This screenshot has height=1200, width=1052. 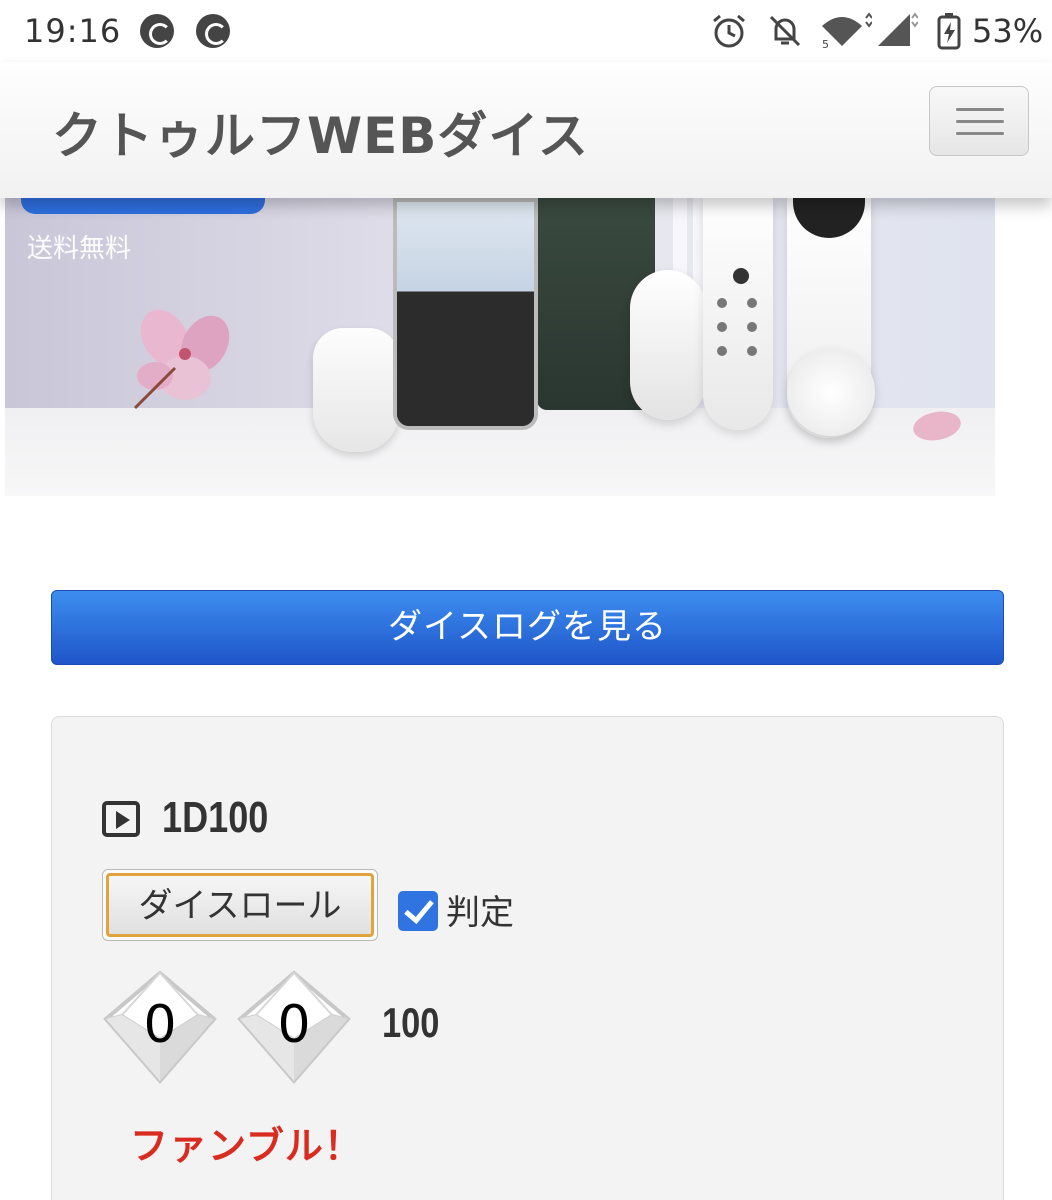 I want to click on wifi-icon: 5, so click(x=847, y=31).